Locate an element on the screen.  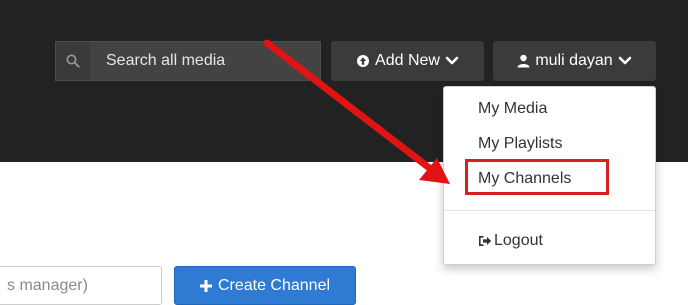
add-new-button: Add New is located at coordinates (407, 61).